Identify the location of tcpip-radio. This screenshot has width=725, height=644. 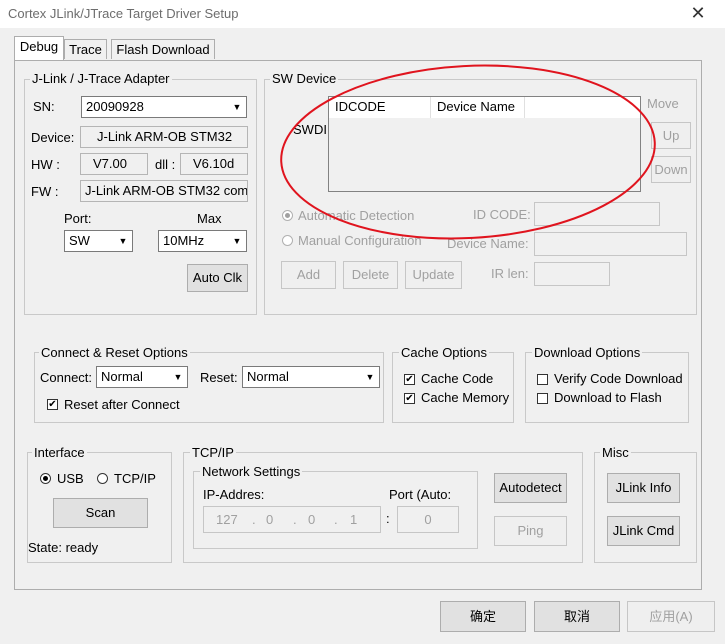
(102, 478).